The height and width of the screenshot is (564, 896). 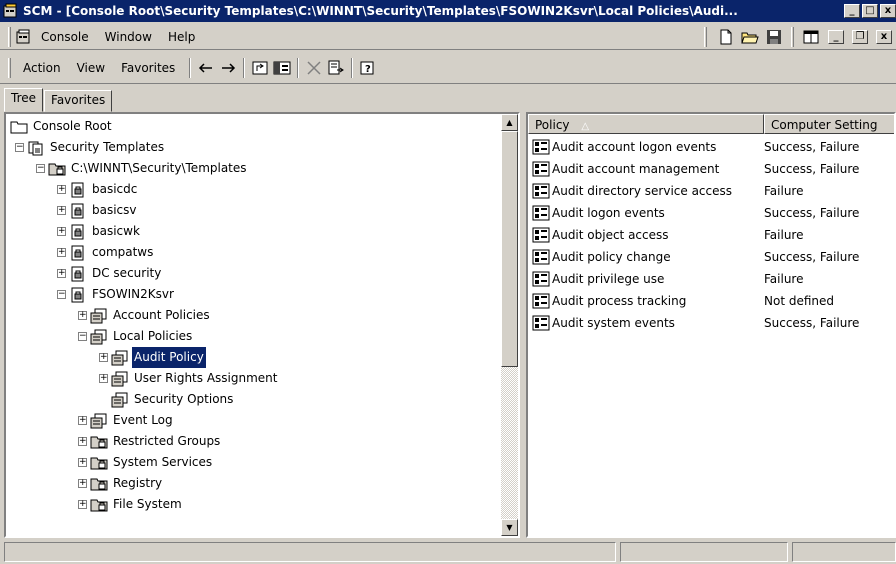 What do you see at coordinates (711, 323) in the screenshot?
I see `policy-row-audit-system-events: Audit system events Success, Failure` at bounding box center [711, 323].